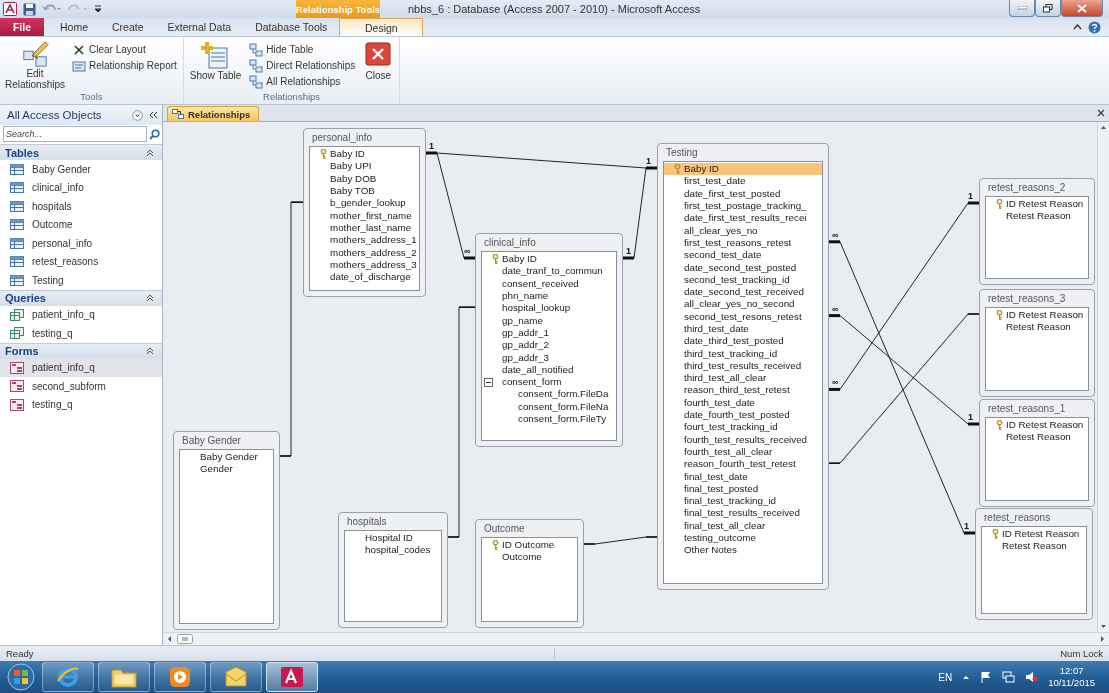 The image size is (1109, 693). What do you see at coordinates (549, 382) in the screenshot?
I see `field-row: consent_form` at bounding box center [549, 382].